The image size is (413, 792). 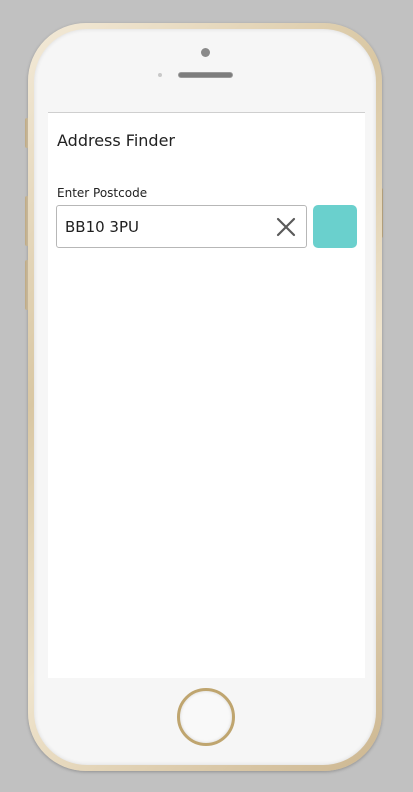 What do you see at coordinates (335, 226) in the screenshot?
I see `search-button` at bounding box center [335, 226].